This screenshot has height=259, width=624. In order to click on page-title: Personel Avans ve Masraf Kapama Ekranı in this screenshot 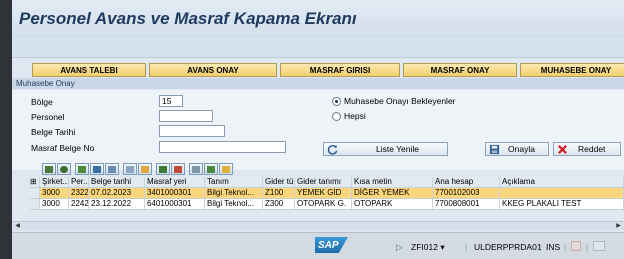, I will do `click(188, 18)`.